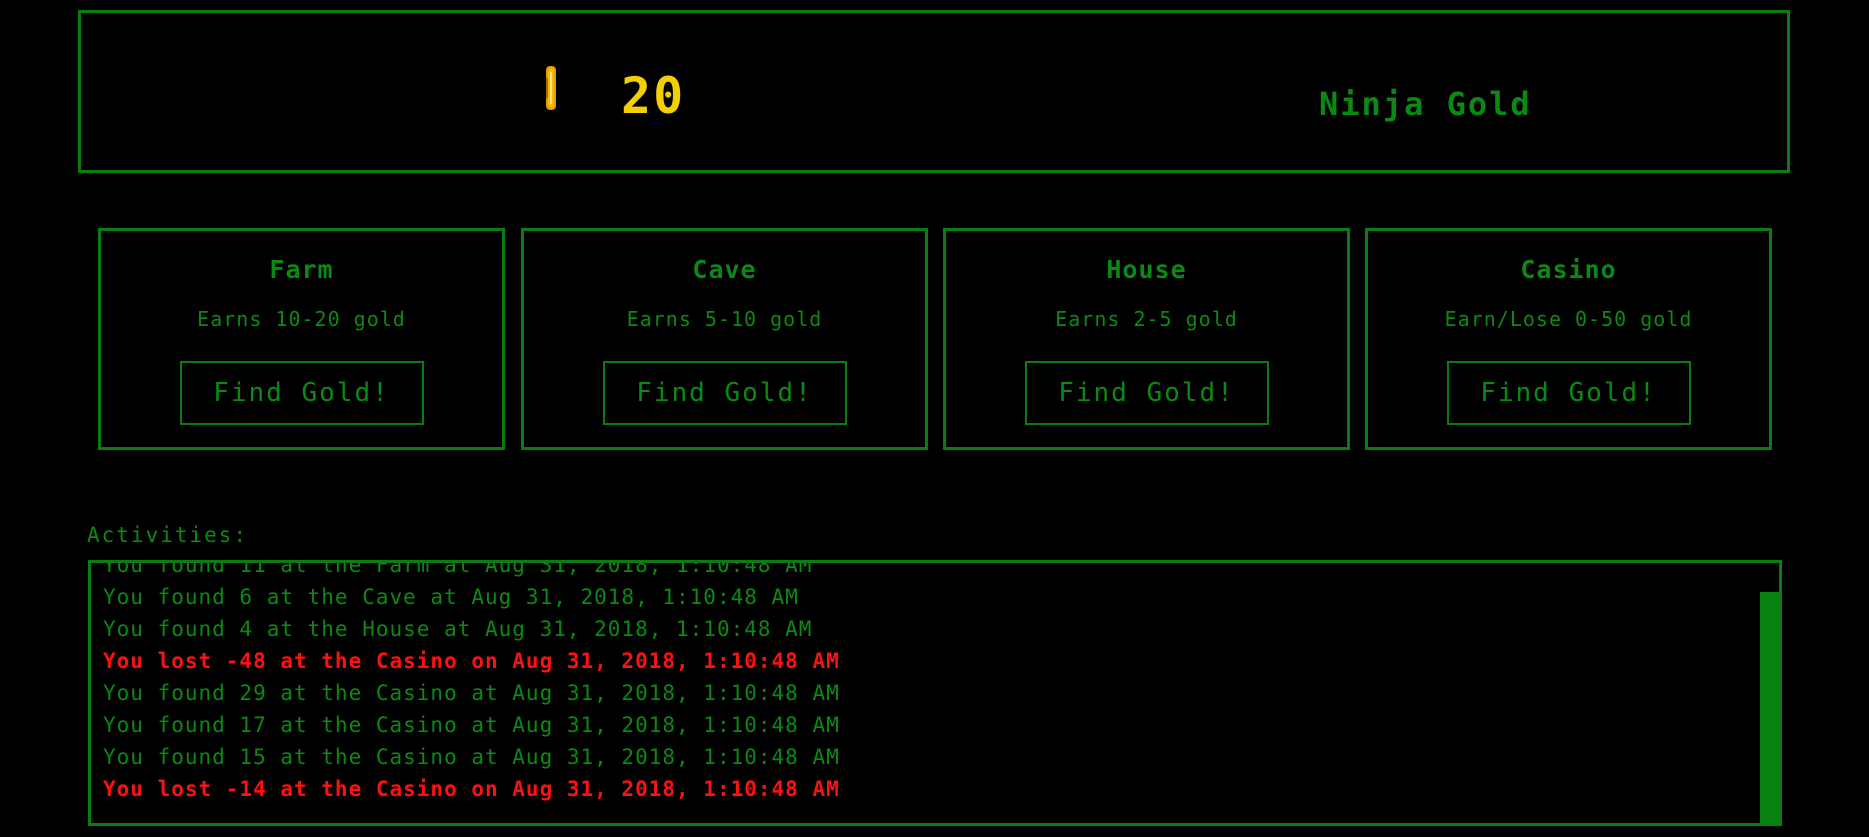 The width and height of the screenshot is (1869, 837). What do you see at coordinates (1146, 339) in the screenshot?
I see `location-card-house: House Earns 2-5 gold Find Gold!` at bounding box center [1146, 339].